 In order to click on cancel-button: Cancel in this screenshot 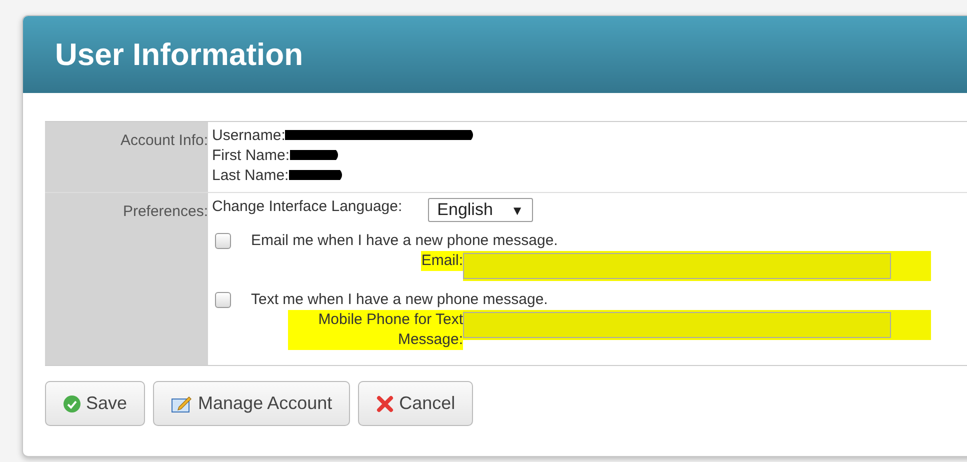, I will do `click(416, 403)`.